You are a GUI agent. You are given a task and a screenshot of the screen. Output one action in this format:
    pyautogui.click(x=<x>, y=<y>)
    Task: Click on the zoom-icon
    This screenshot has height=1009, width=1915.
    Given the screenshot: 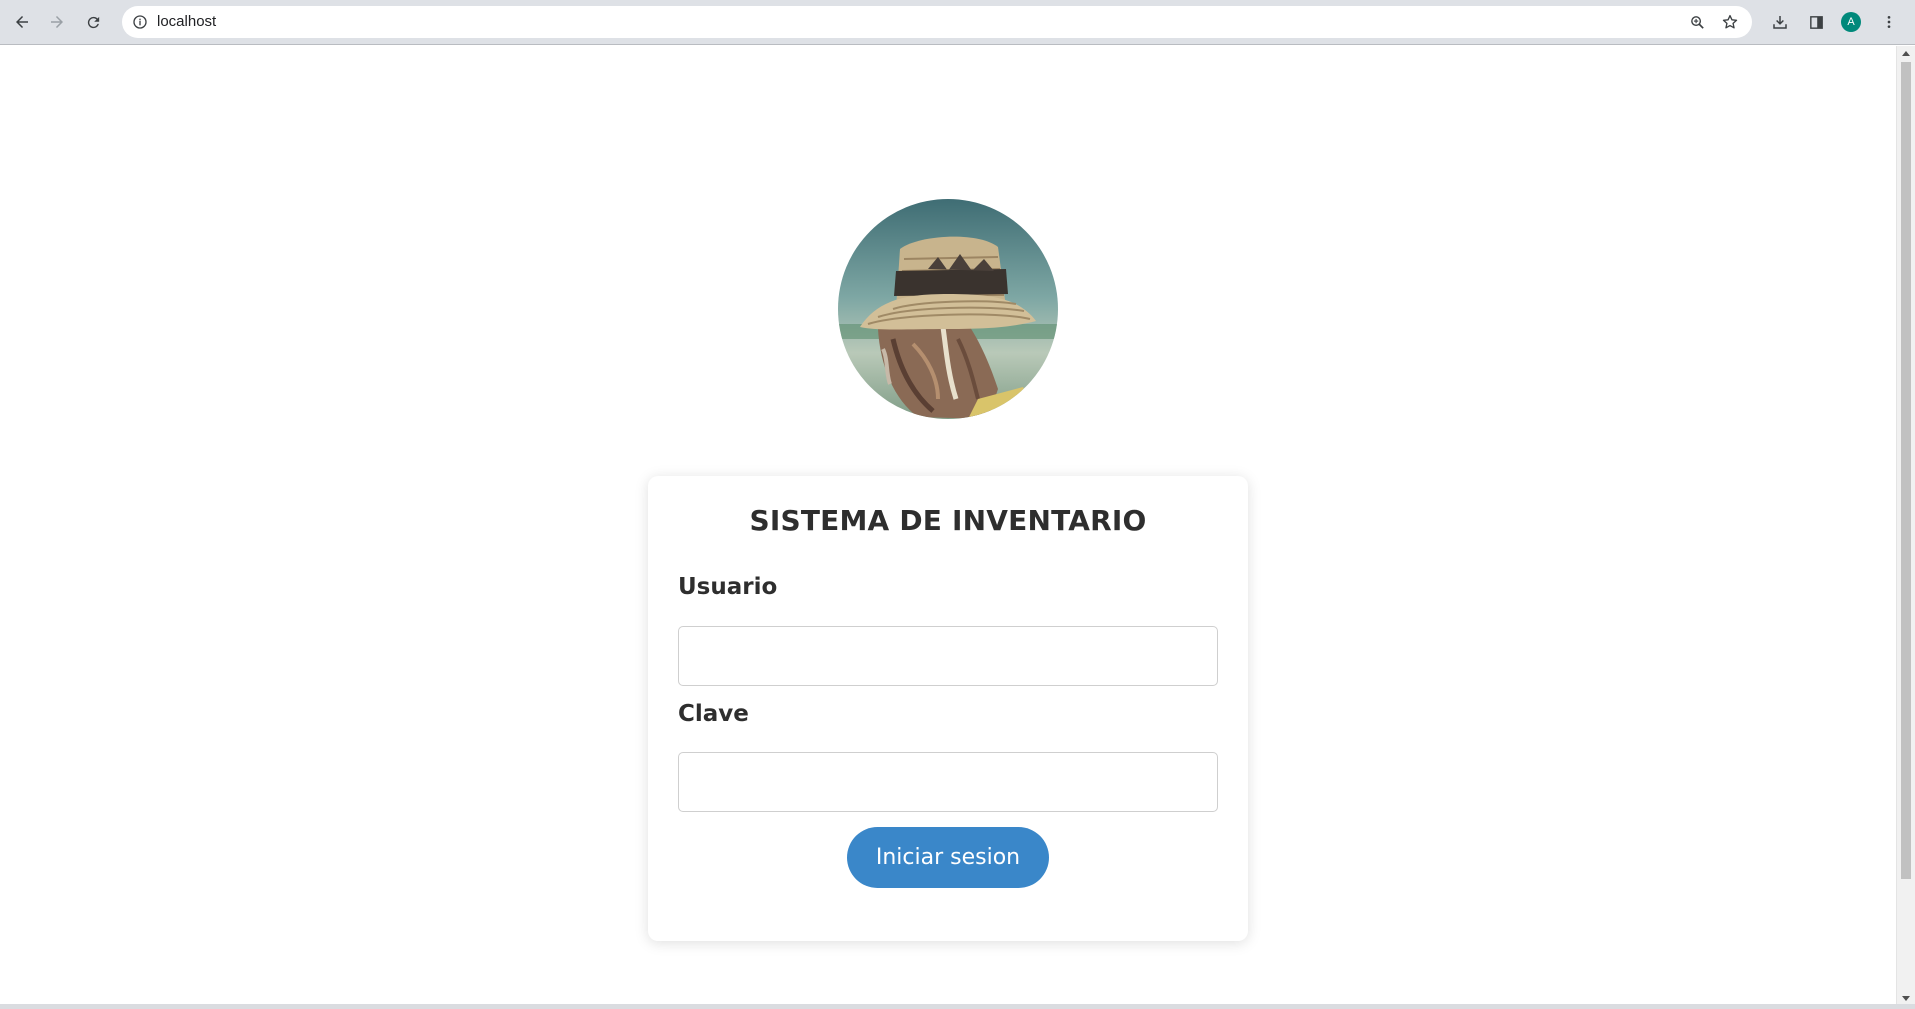 What is the action you would take?
    pyautogui.click(x=1697, y=22)
    